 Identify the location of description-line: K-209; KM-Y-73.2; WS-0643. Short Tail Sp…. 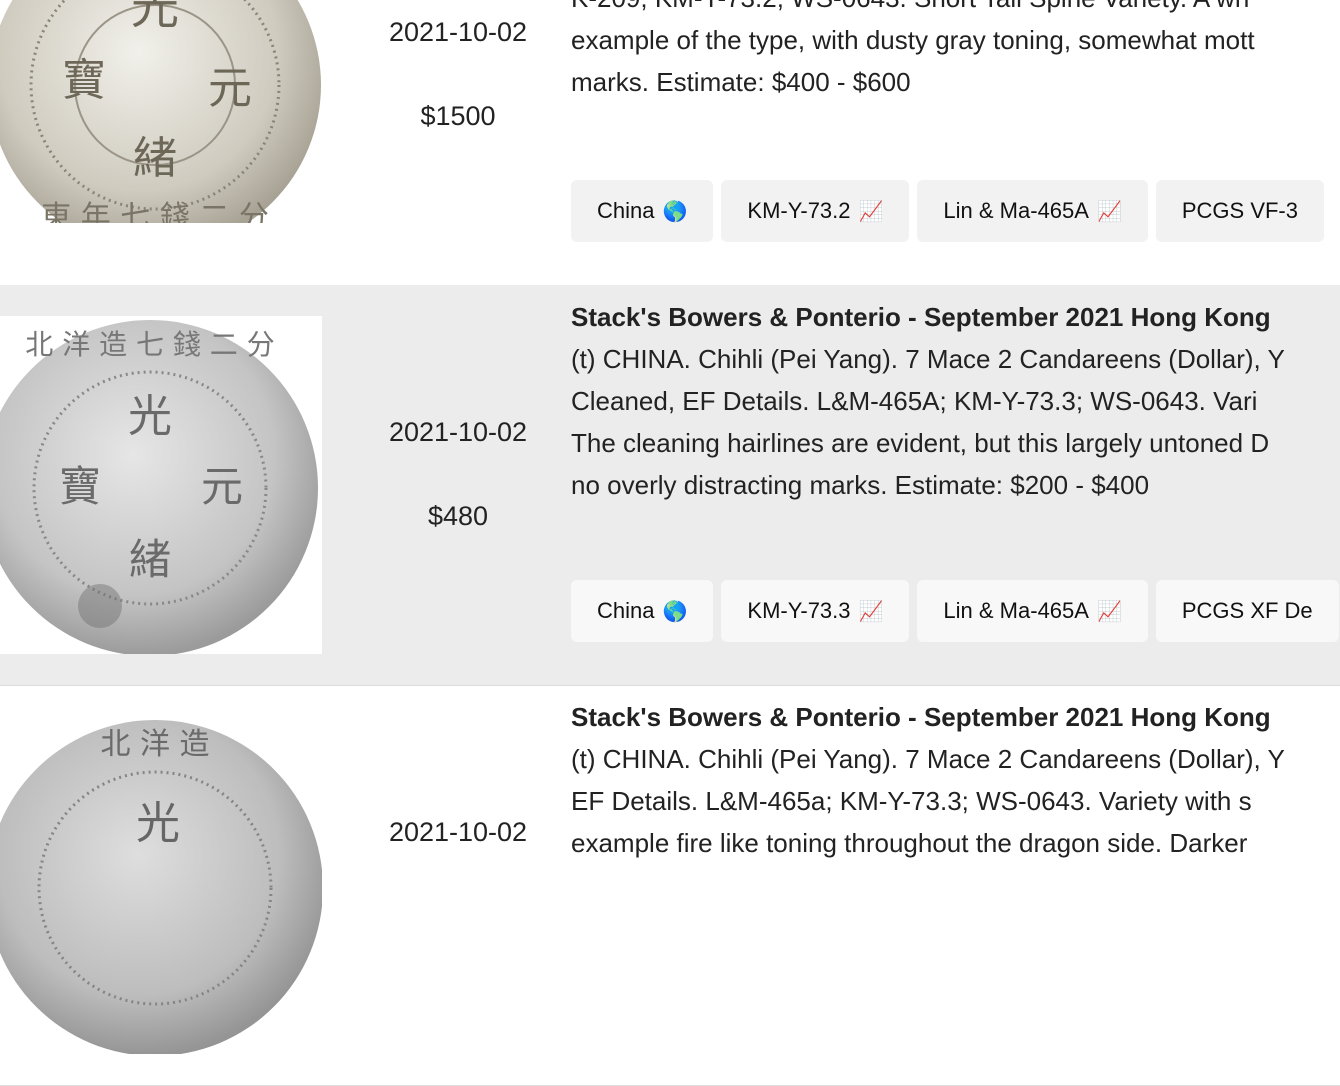
(955, 9).